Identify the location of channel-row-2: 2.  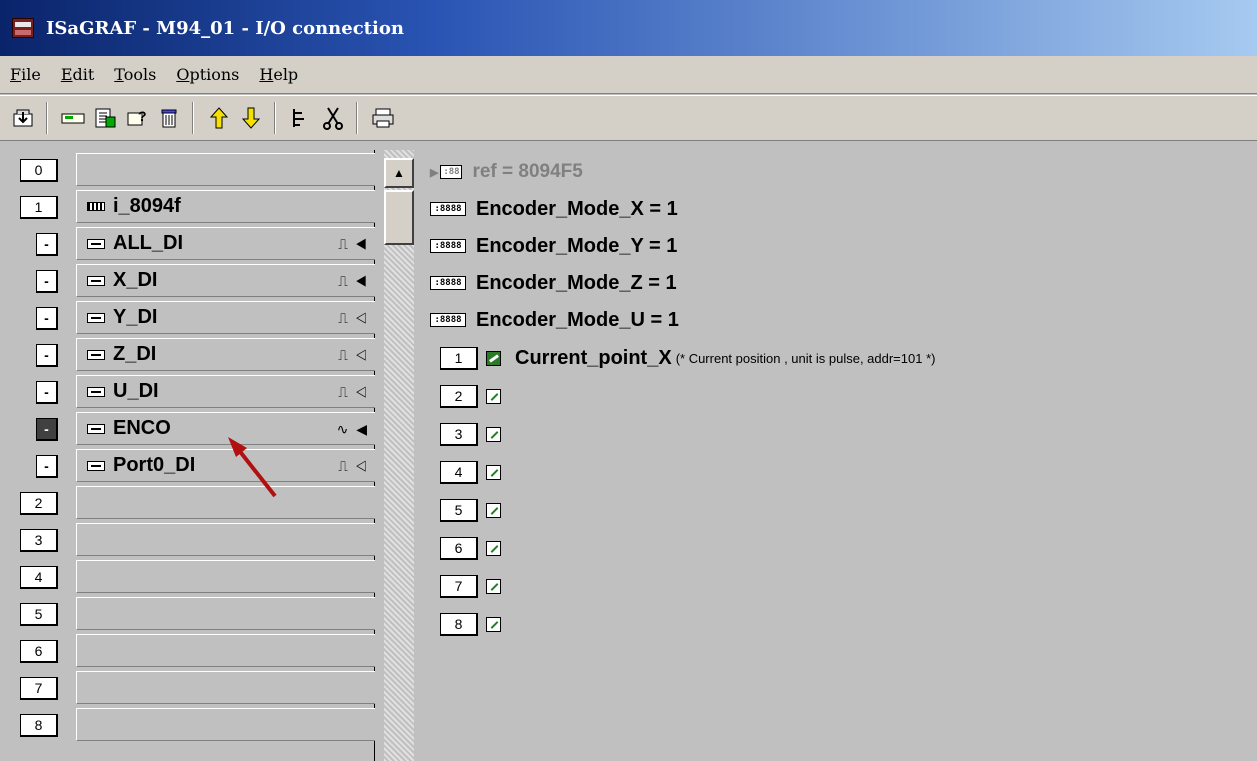
(477, 396).